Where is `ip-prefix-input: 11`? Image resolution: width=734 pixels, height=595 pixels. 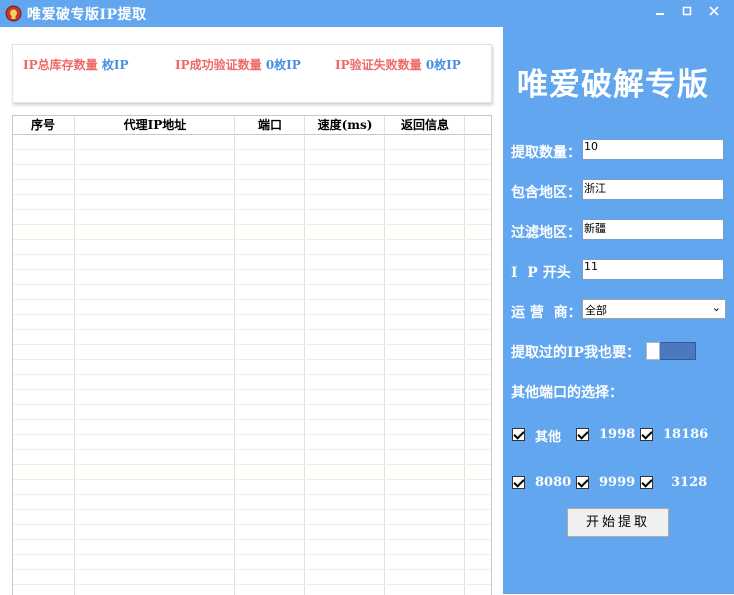 ip-prefix-input: 11 is located at coordinates (653, 269).